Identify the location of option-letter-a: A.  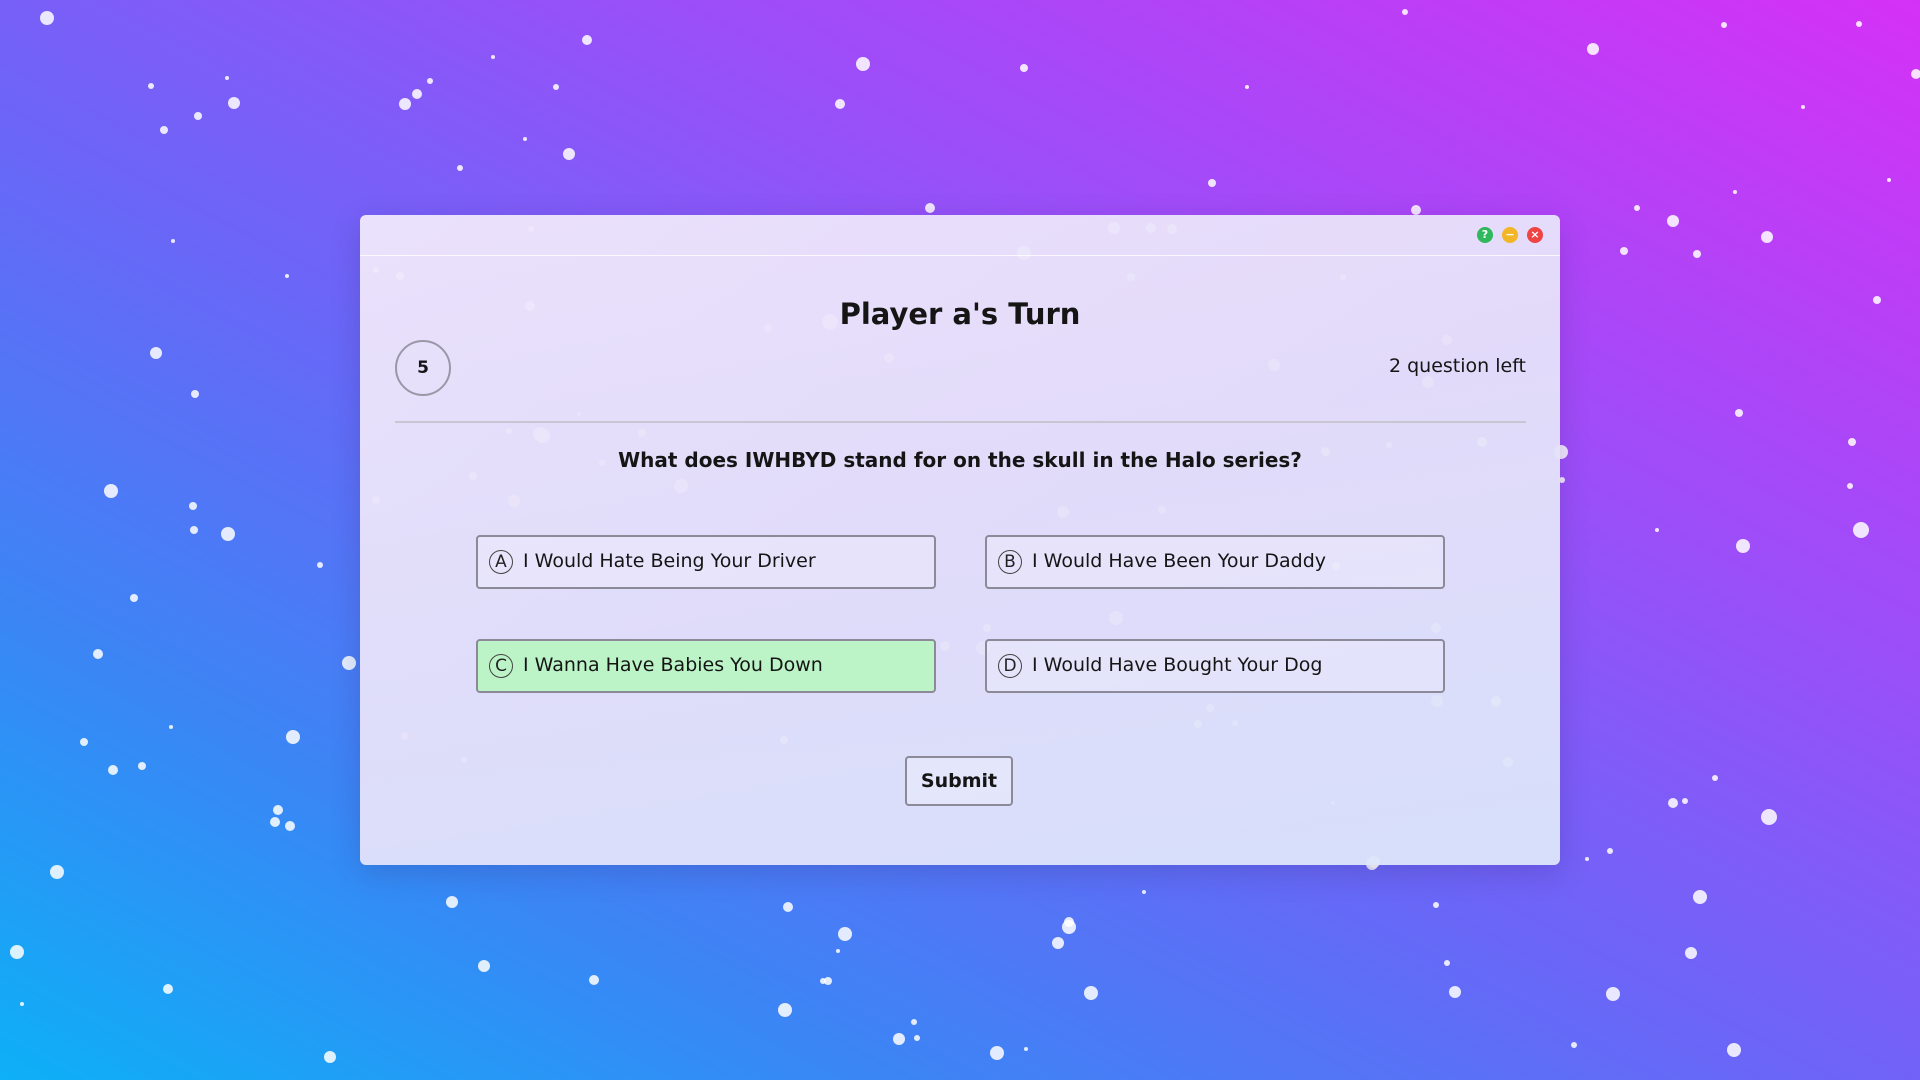
(501, 562).